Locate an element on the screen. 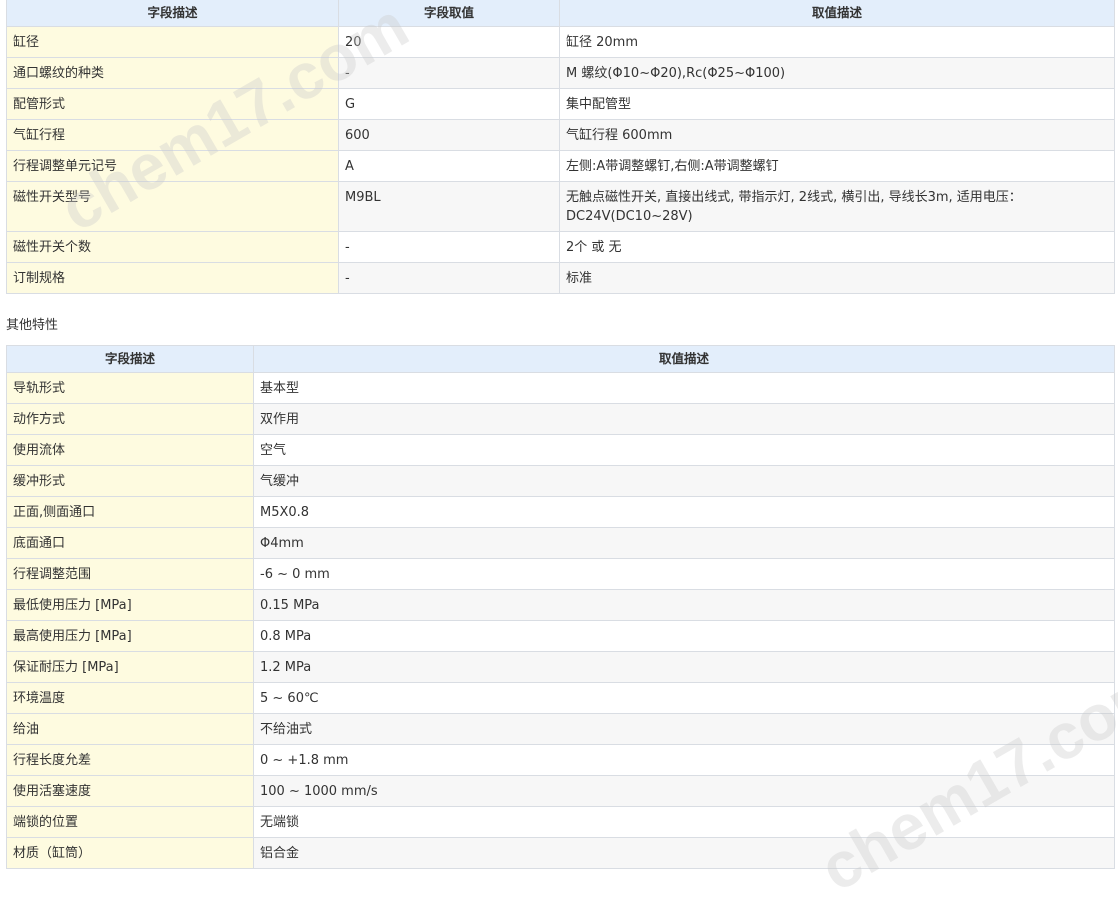 The height and width of the screenshot is (906, 1118). table-row: 缓冲形式 气缓冲 is located at coordinates (560, 481).